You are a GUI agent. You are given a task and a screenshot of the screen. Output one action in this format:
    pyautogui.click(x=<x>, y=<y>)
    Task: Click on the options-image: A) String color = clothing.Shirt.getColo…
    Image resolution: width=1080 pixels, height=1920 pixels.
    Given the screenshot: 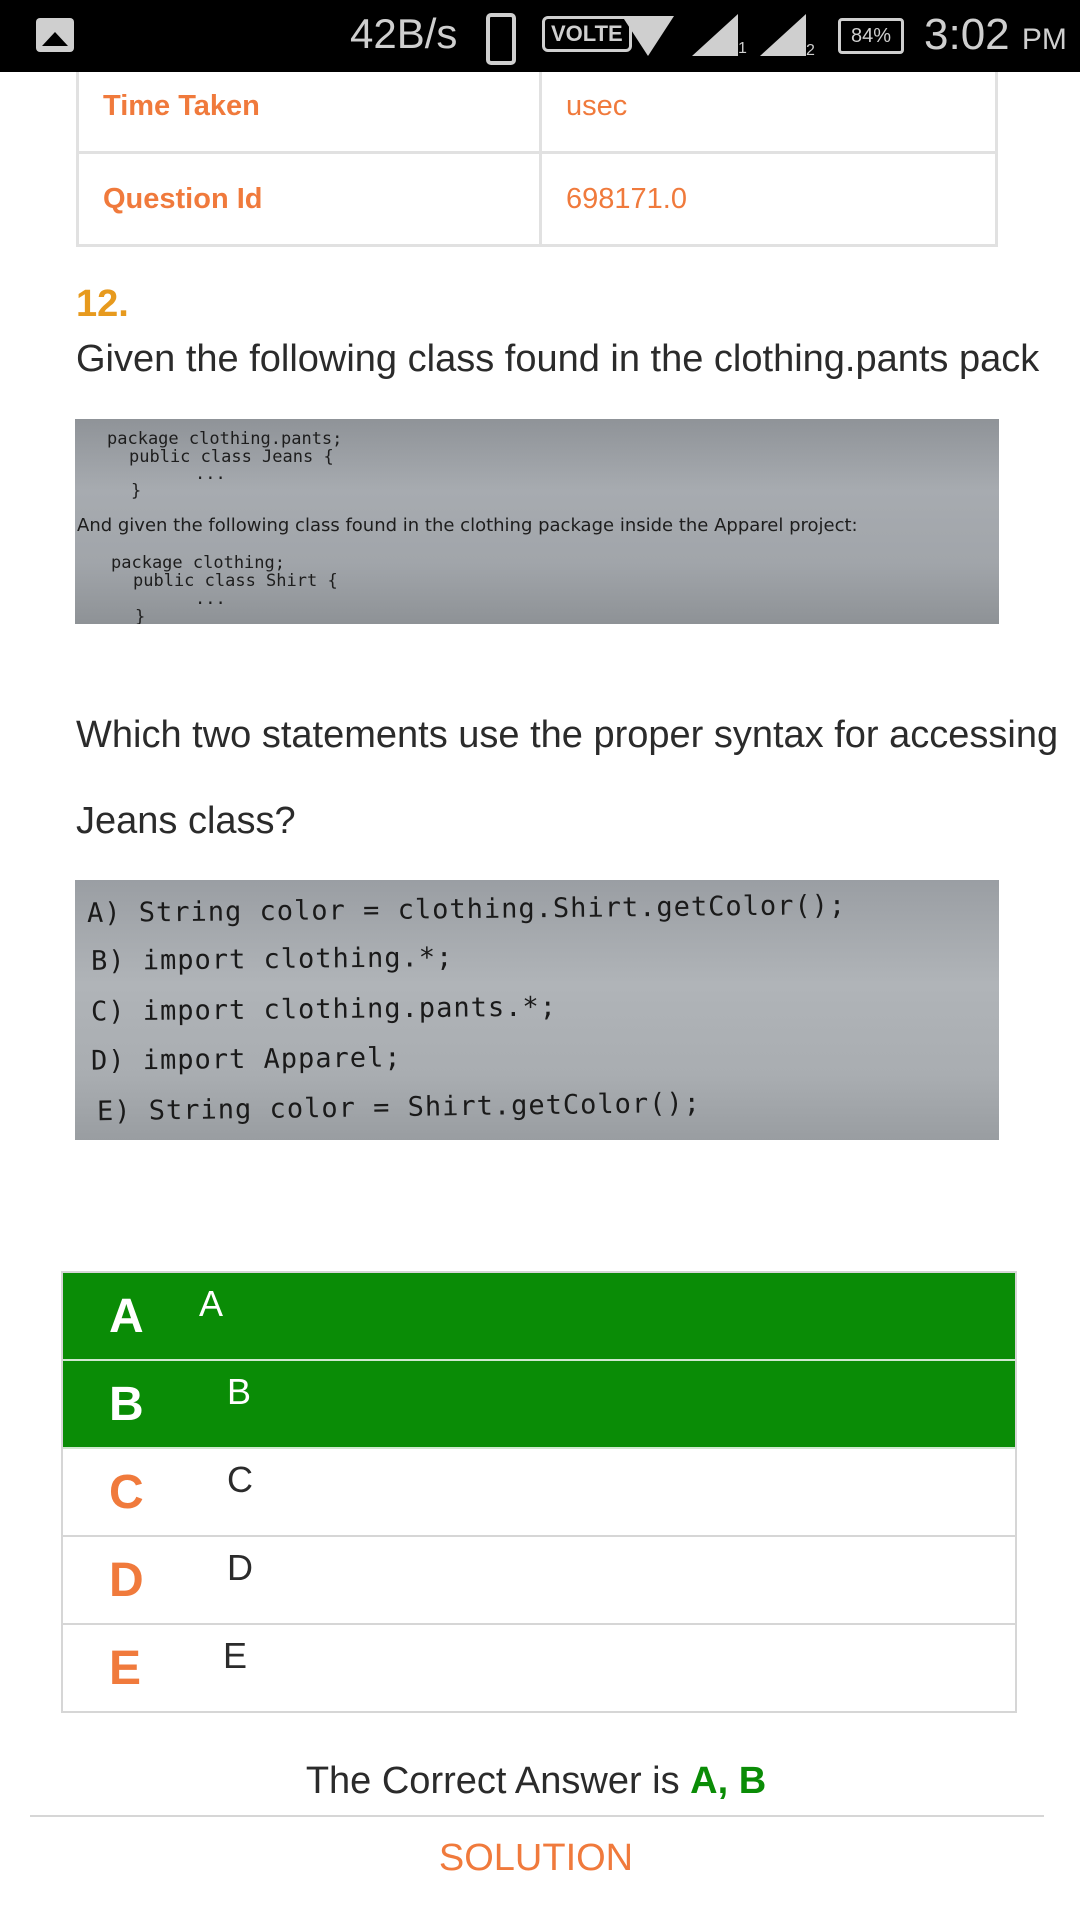 What is the action you would take?
    pyautogui.click(x=537, y=1010)
    